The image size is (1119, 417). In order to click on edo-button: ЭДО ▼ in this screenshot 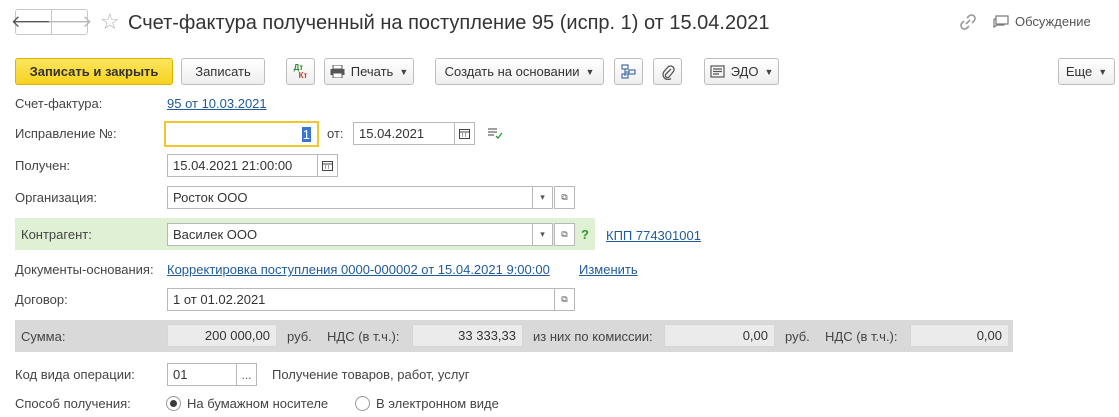, I will do `click(741, 71)`.